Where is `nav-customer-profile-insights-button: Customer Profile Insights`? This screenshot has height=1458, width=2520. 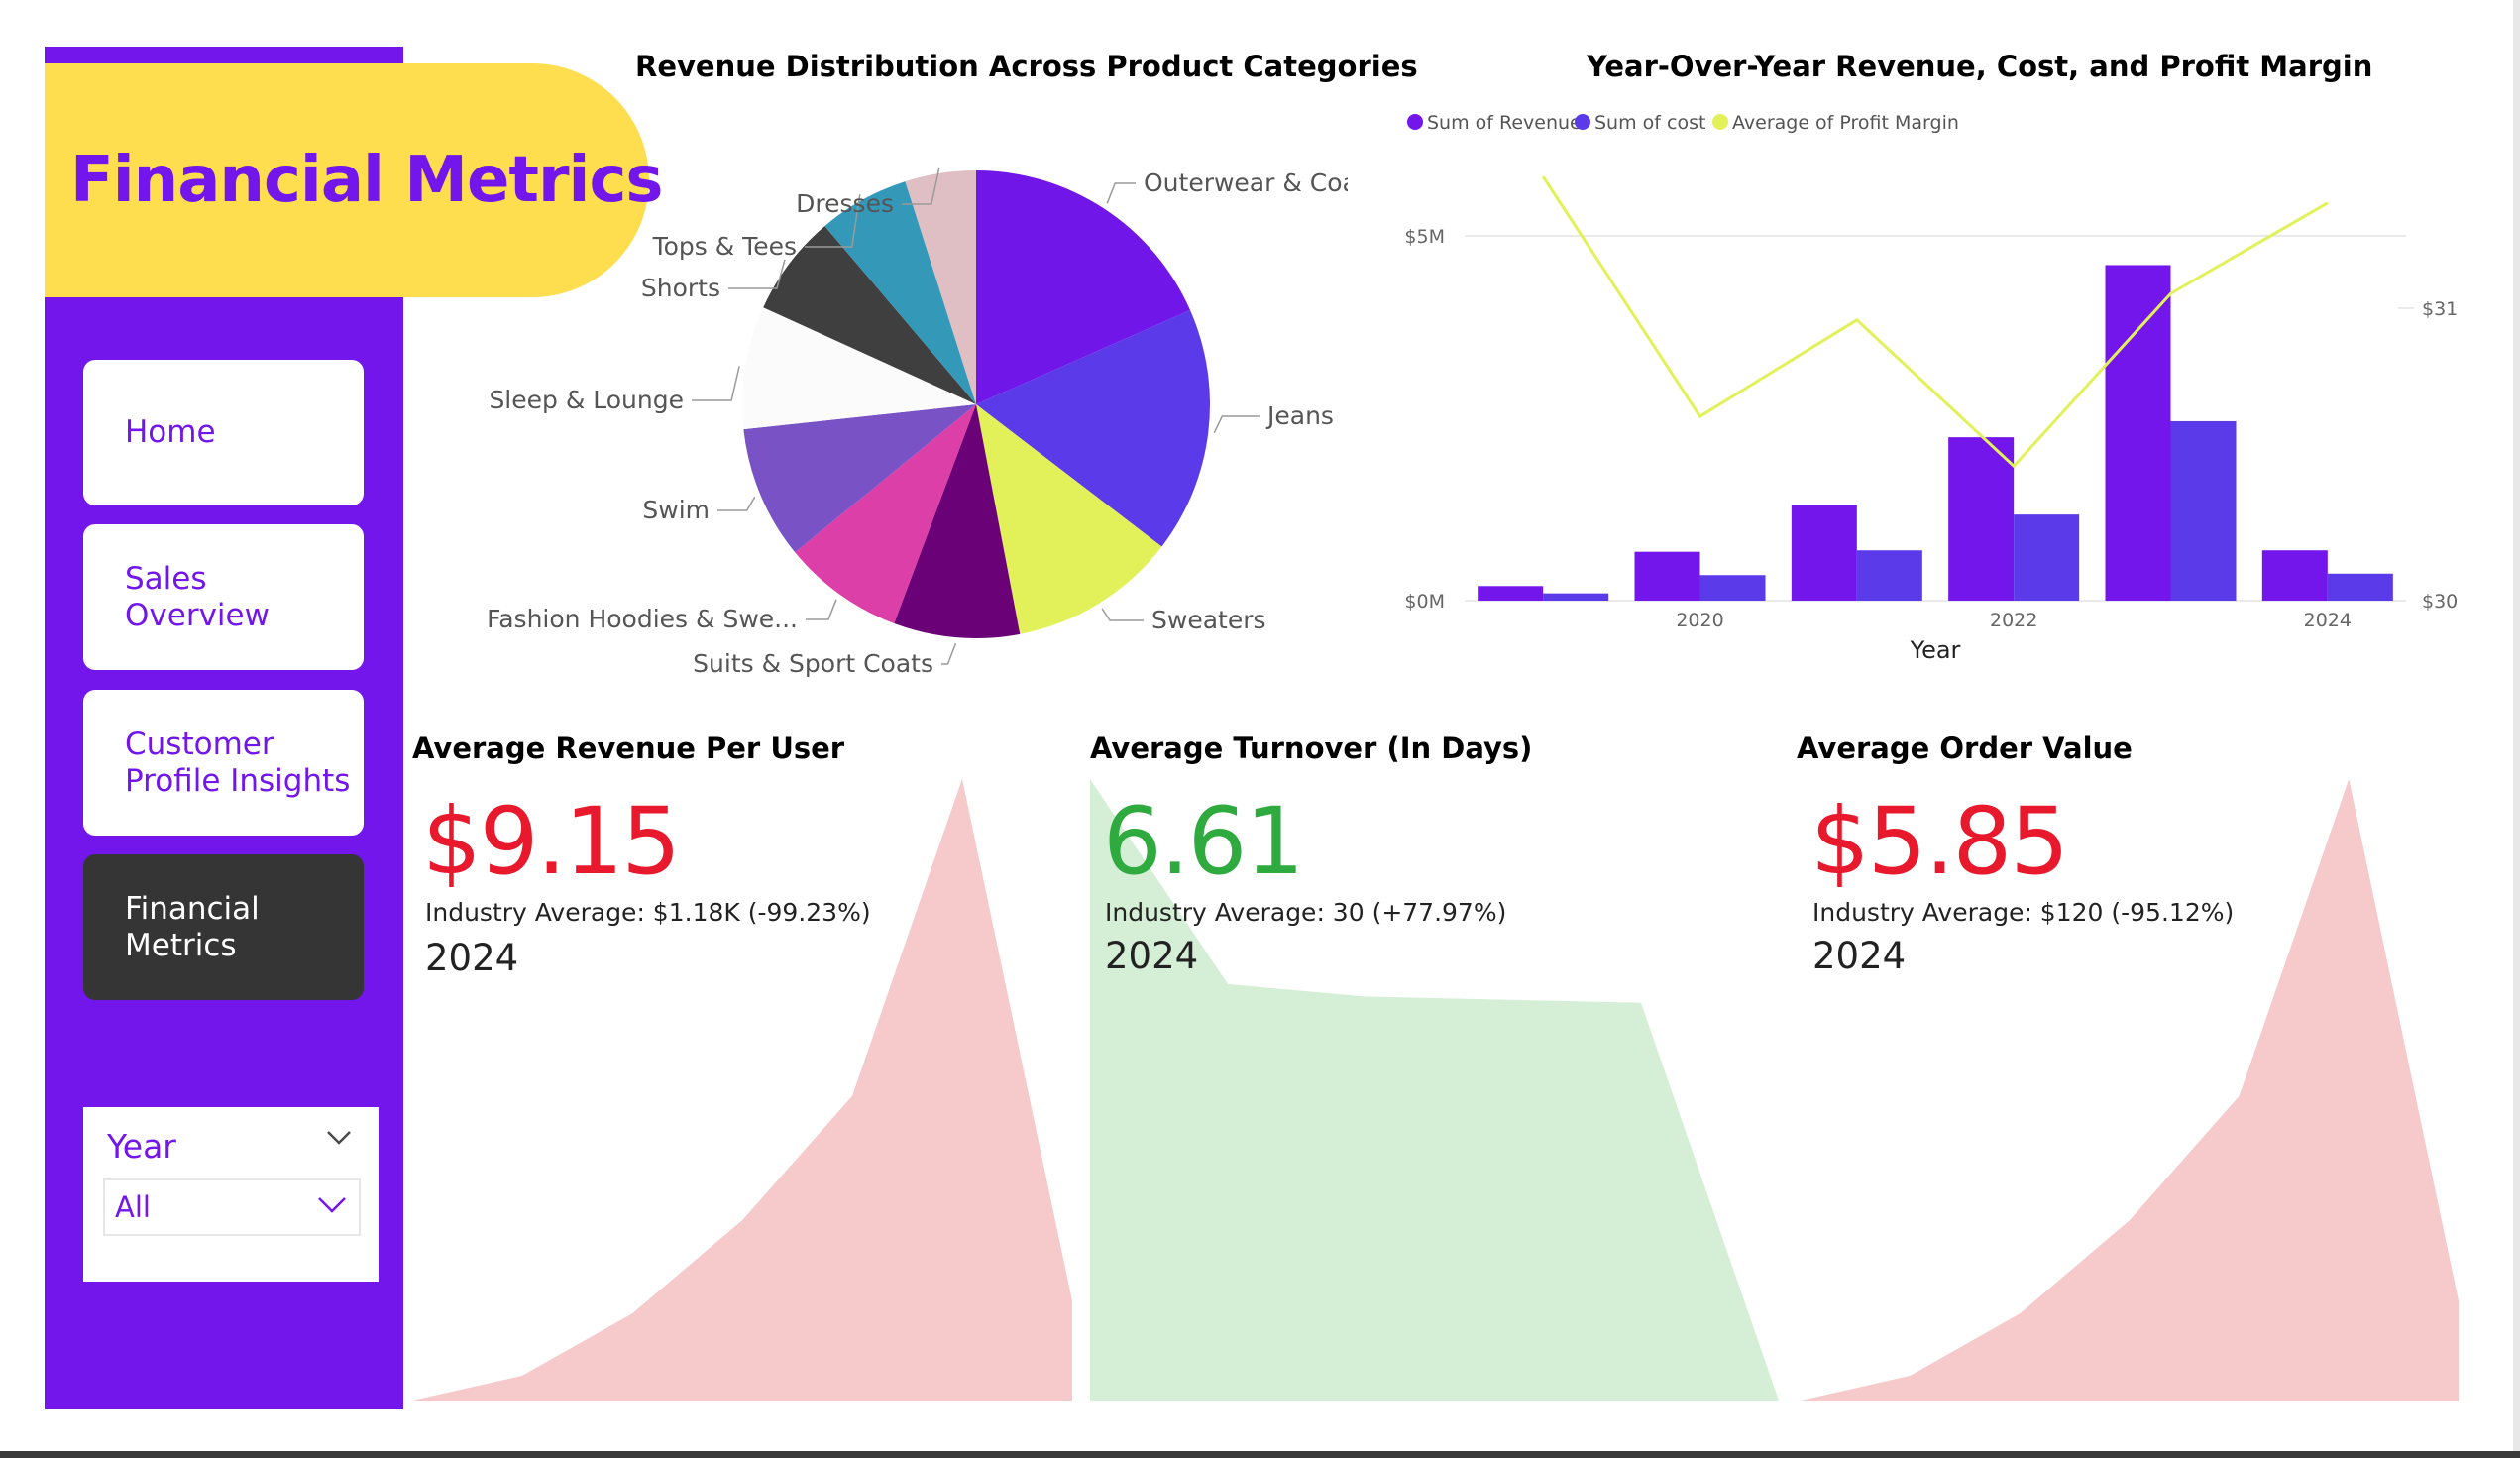
nav-customer-profile-insights-button: Customer Profile Insights is located at coordinates (223, 763).